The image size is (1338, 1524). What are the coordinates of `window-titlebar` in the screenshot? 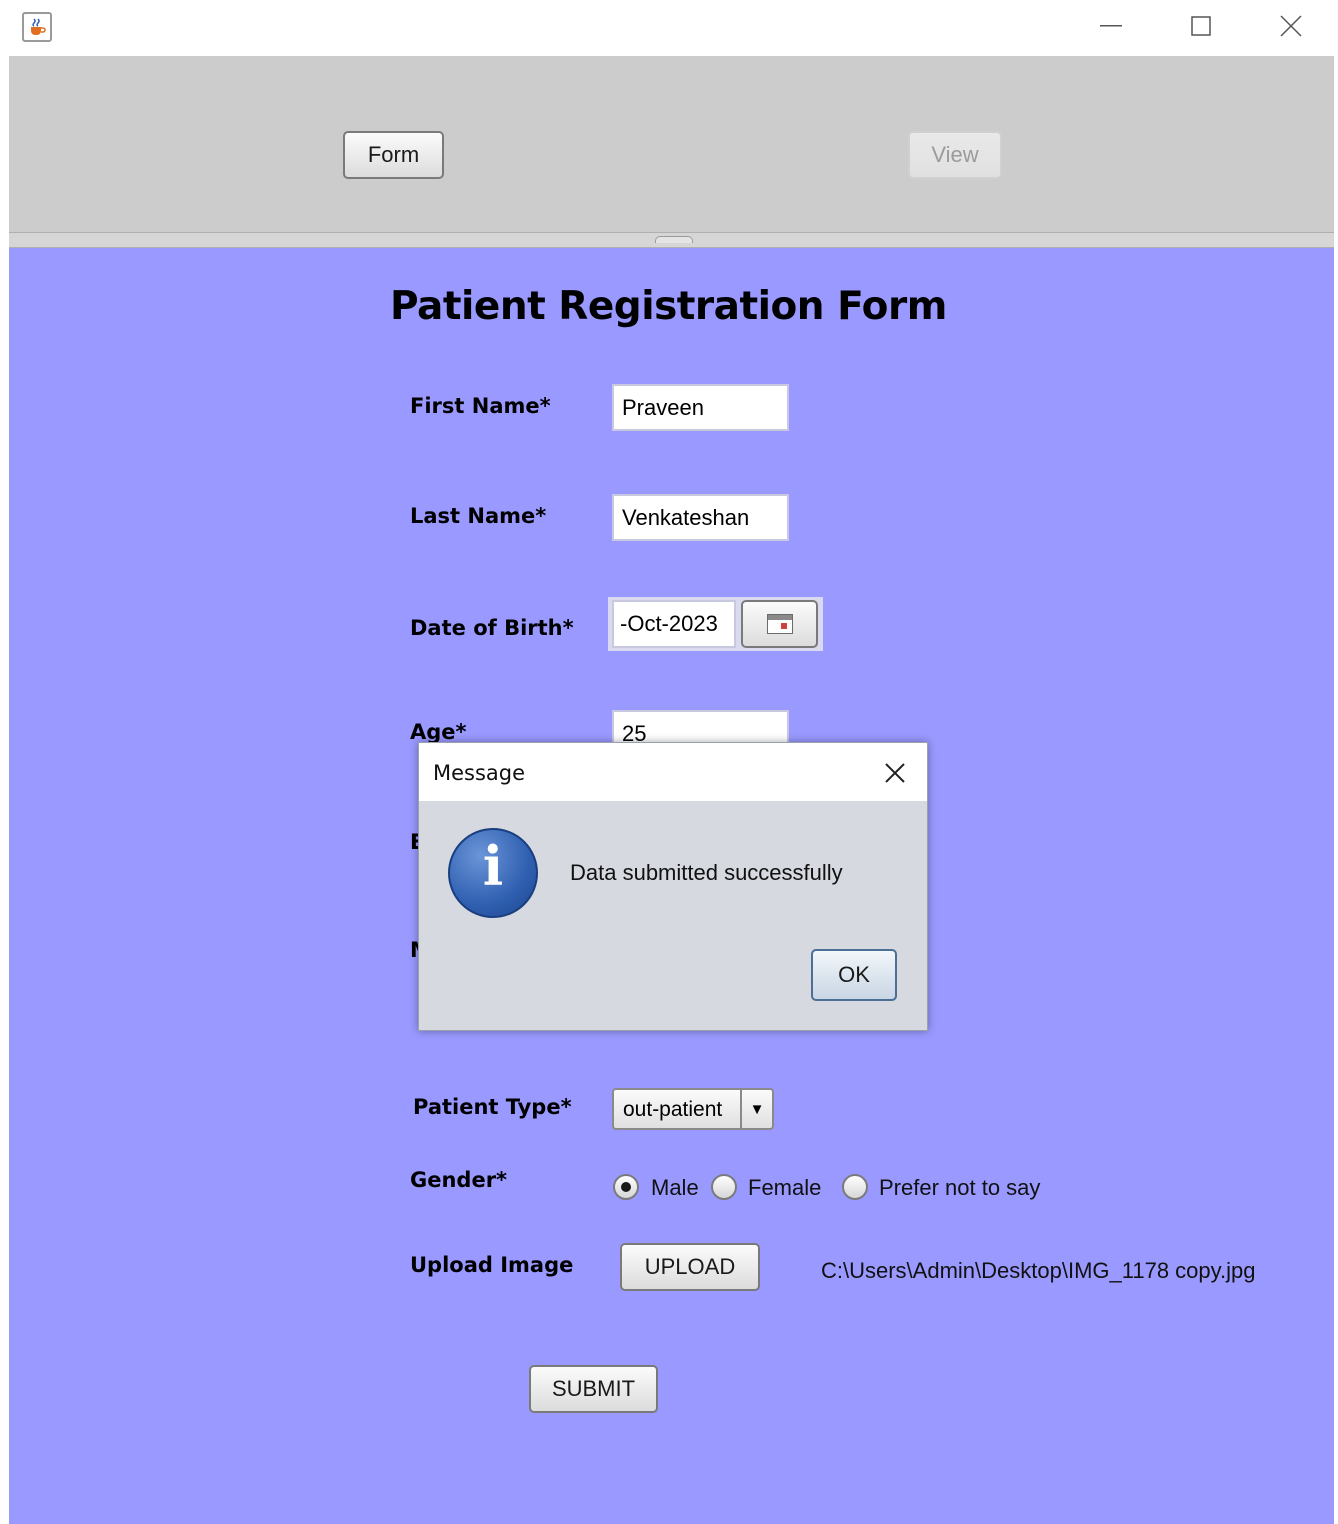 It's located at (669, 28).